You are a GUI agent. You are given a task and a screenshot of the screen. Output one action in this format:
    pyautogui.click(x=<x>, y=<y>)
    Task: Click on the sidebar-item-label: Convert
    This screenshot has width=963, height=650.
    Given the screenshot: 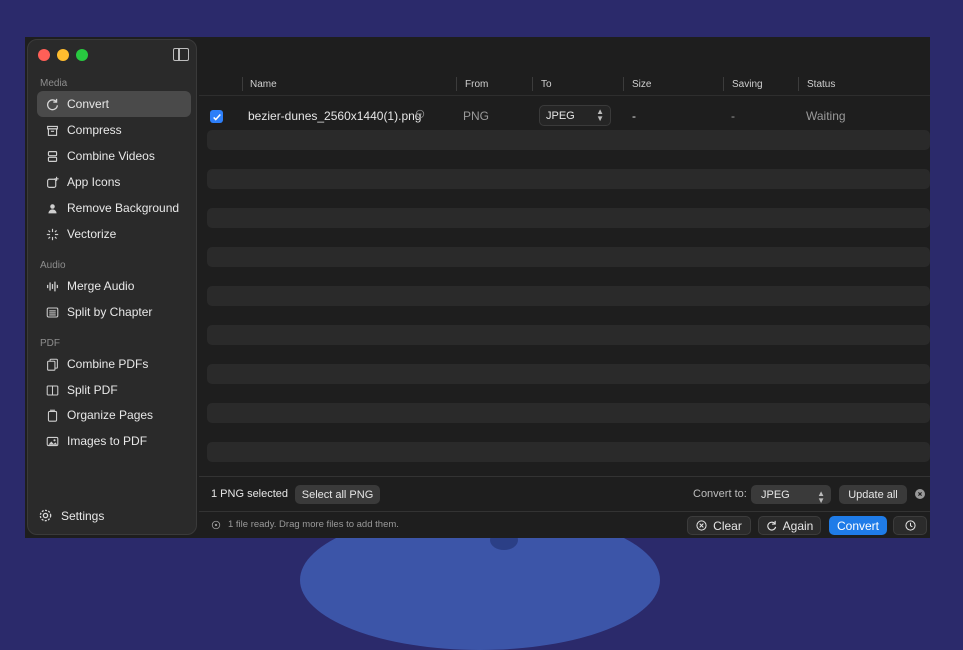 What is the action you would take?
    pyautogui.click(x=88, y=104)
    